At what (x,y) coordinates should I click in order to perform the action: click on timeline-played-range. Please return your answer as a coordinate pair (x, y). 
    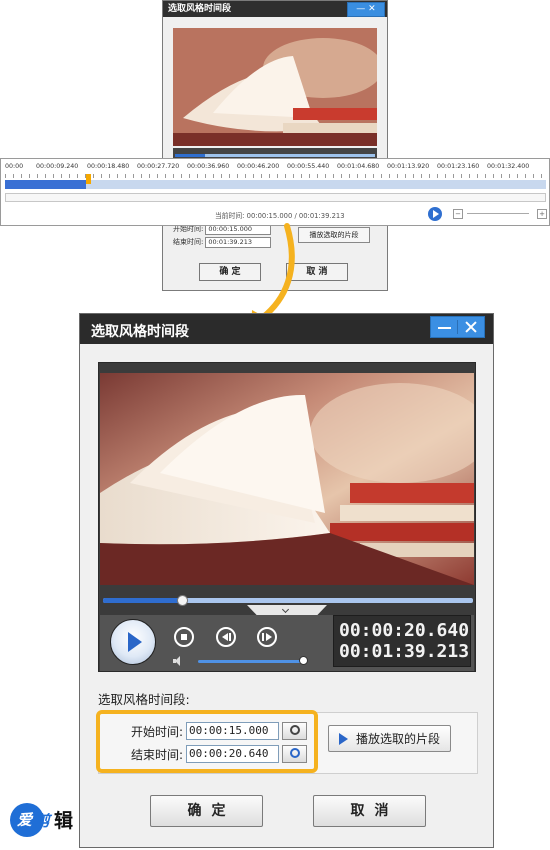
    Looking at the image, I should click on (46, 184).